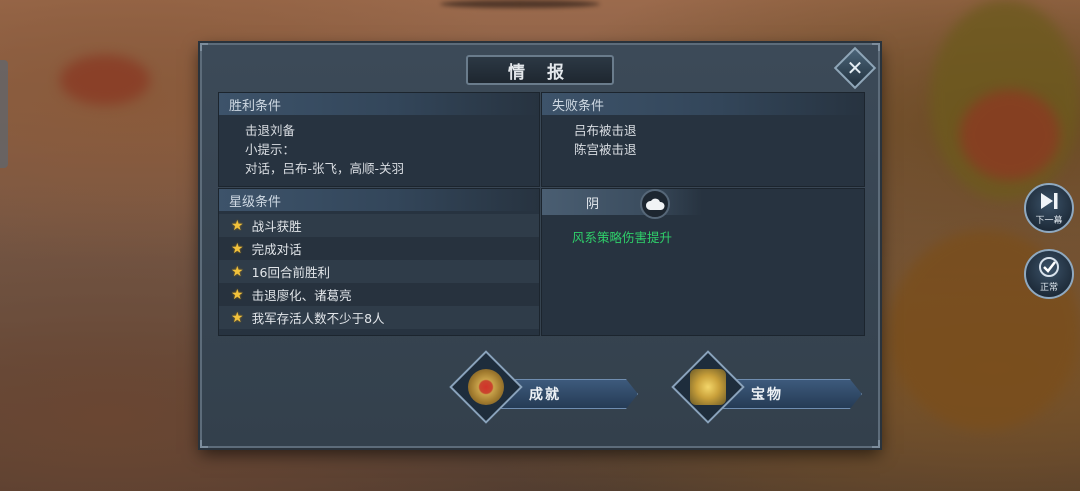 The height and width of the screenshot is (491, 1080). What do you see at coordinates (1049, 200) in the screenshot?
I see `skip-icon` at bounding box center [1049, 200].